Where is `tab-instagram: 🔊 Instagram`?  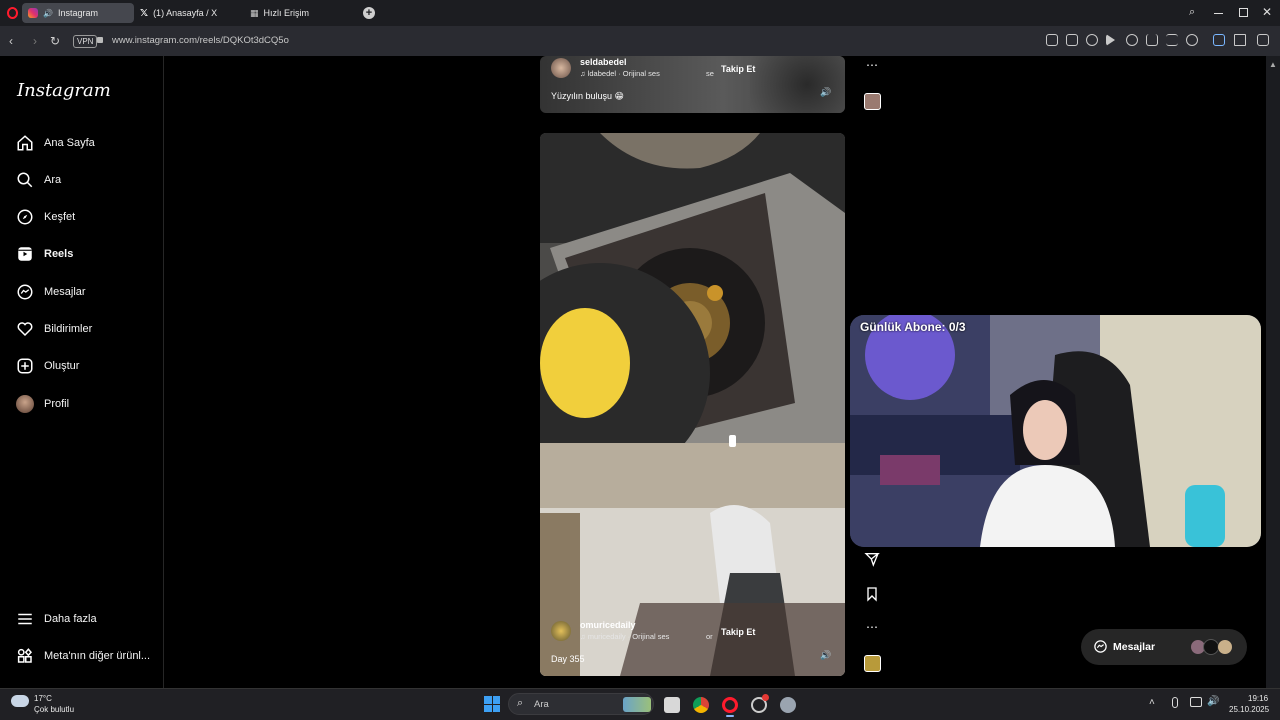 tab-instagram: 🔊 Instagram is located at coordinates (78, 13).